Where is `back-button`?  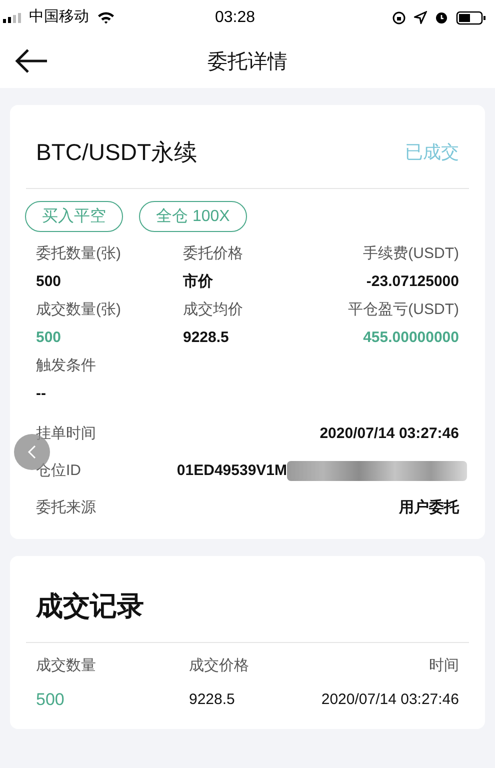
back-button is located at coordinates (31, 61).